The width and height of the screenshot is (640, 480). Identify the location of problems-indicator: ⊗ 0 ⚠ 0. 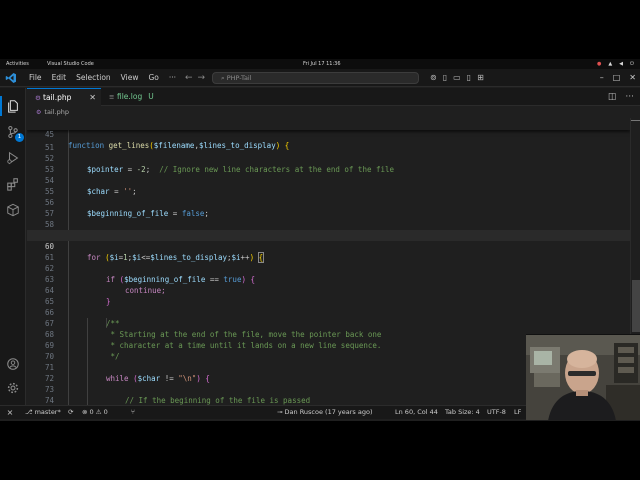
(95, 412).